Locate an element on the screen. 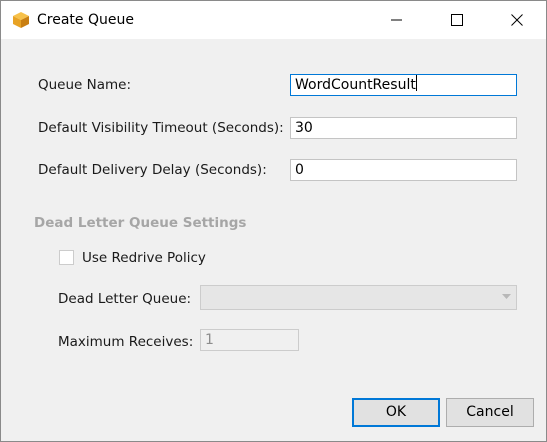 This screenshot has height=442, width=547. minimize-button is located at coordinates (397, 20).